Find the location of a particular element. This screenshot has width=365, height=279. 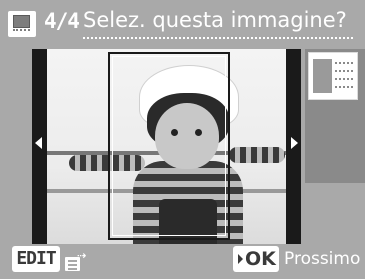

edit-button: EDIT is located at coordinates (36, 259).